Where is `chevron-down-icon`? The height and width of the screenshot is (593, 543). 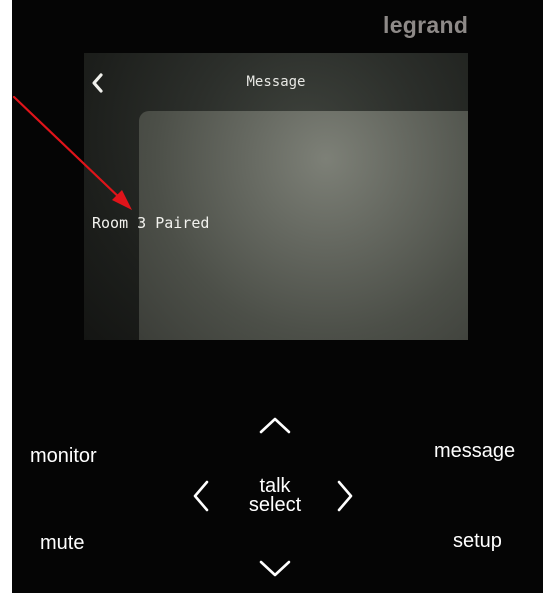 chevron-down-icon is located at coordinates (275, 569).